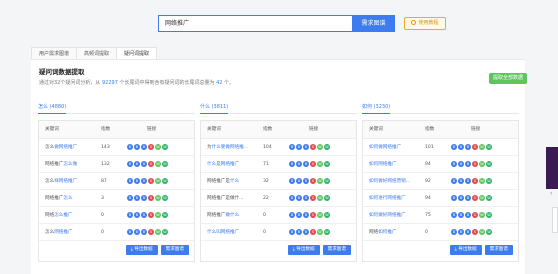  I want to click on tutorial-button: 使用教程, so click(425, 23).